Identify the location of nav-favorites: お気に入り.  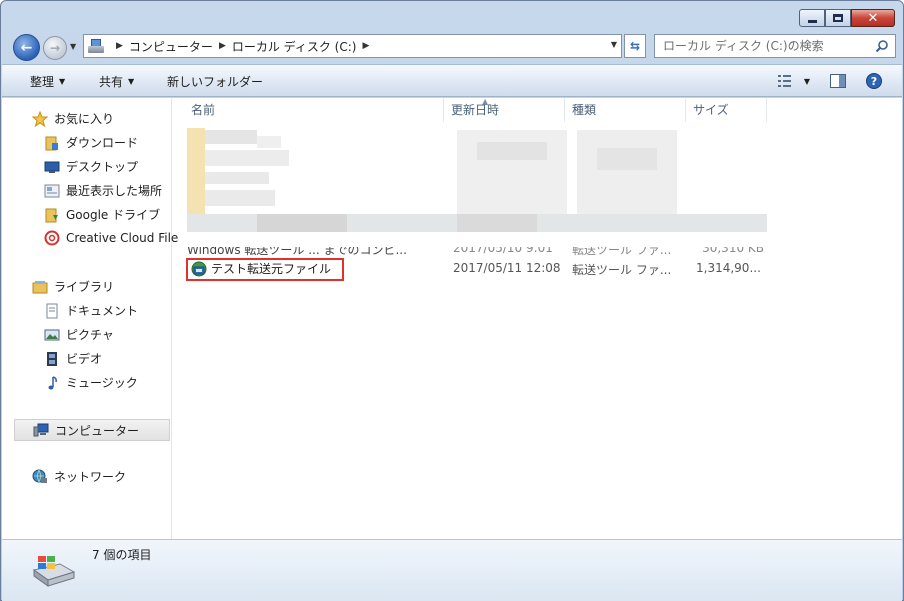
(73, 118).